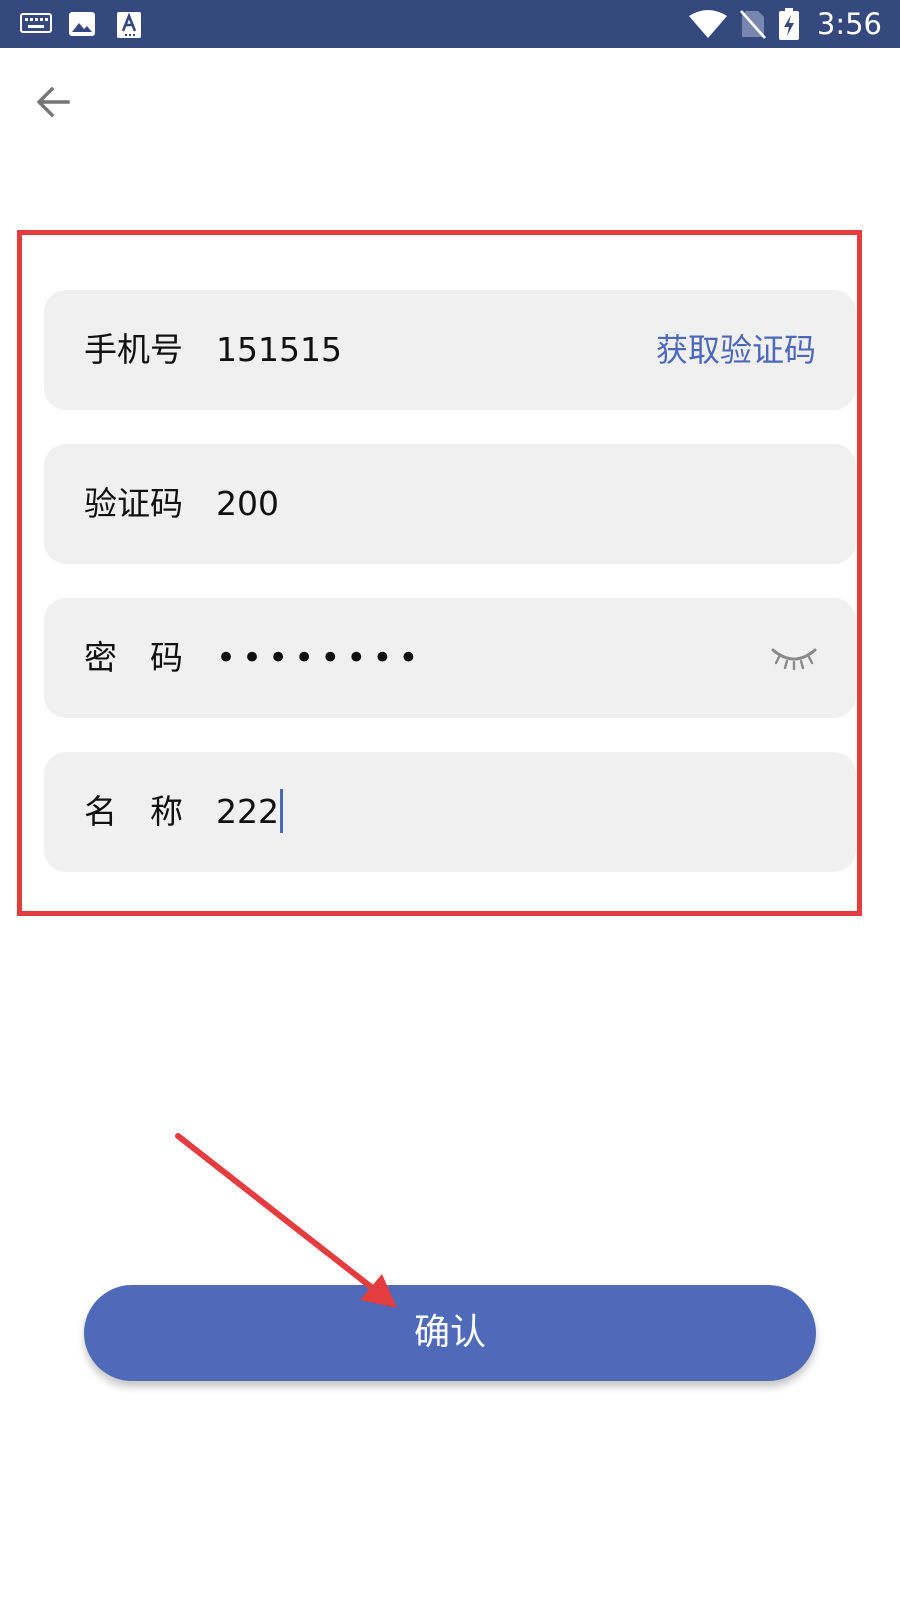  Describe the element at coordinates (753, 24) in the screenshot. I see `no-sim-icon` at that location.